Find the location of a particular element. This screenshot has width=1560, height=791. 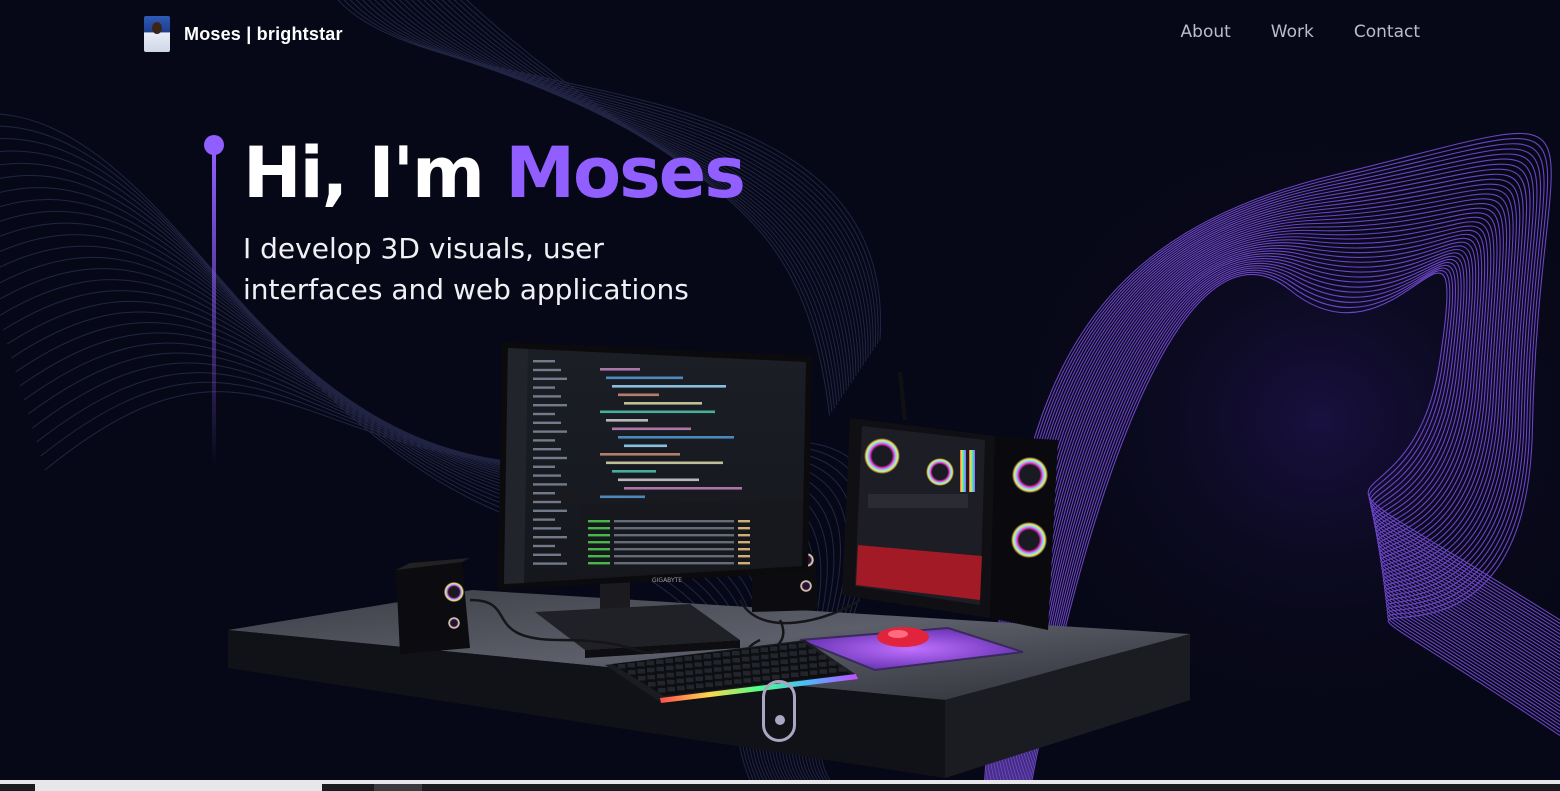

mouse is located at coordinates (903, 637).